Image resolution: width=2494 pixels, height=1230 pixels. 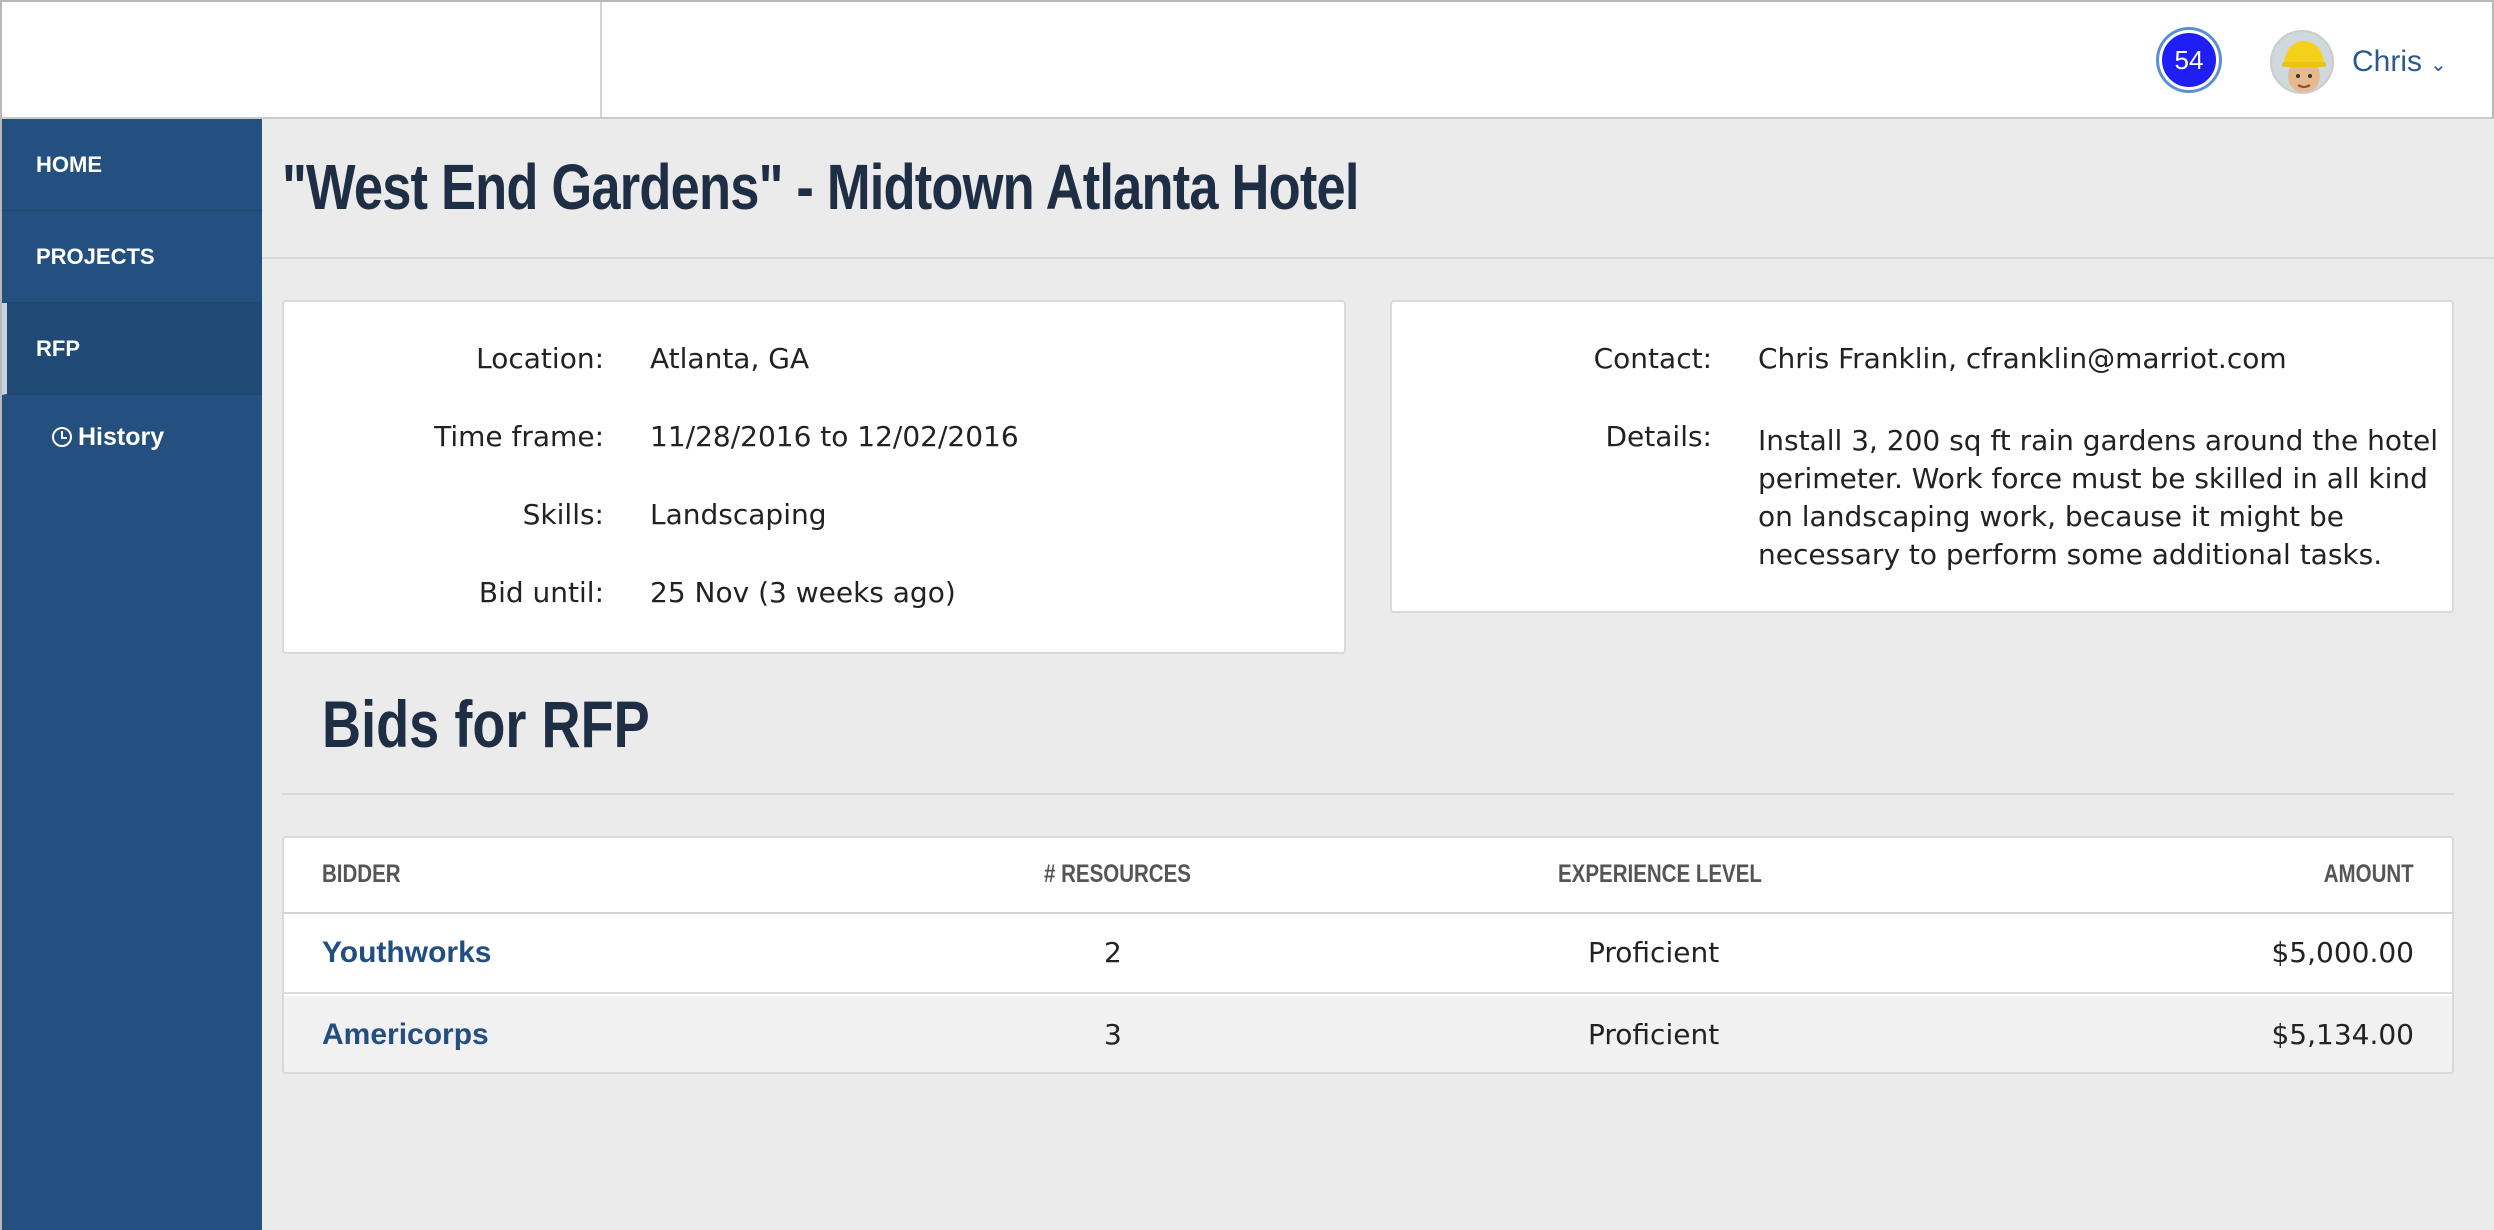 I want to click on avatar, so click(x=2302, y=62).